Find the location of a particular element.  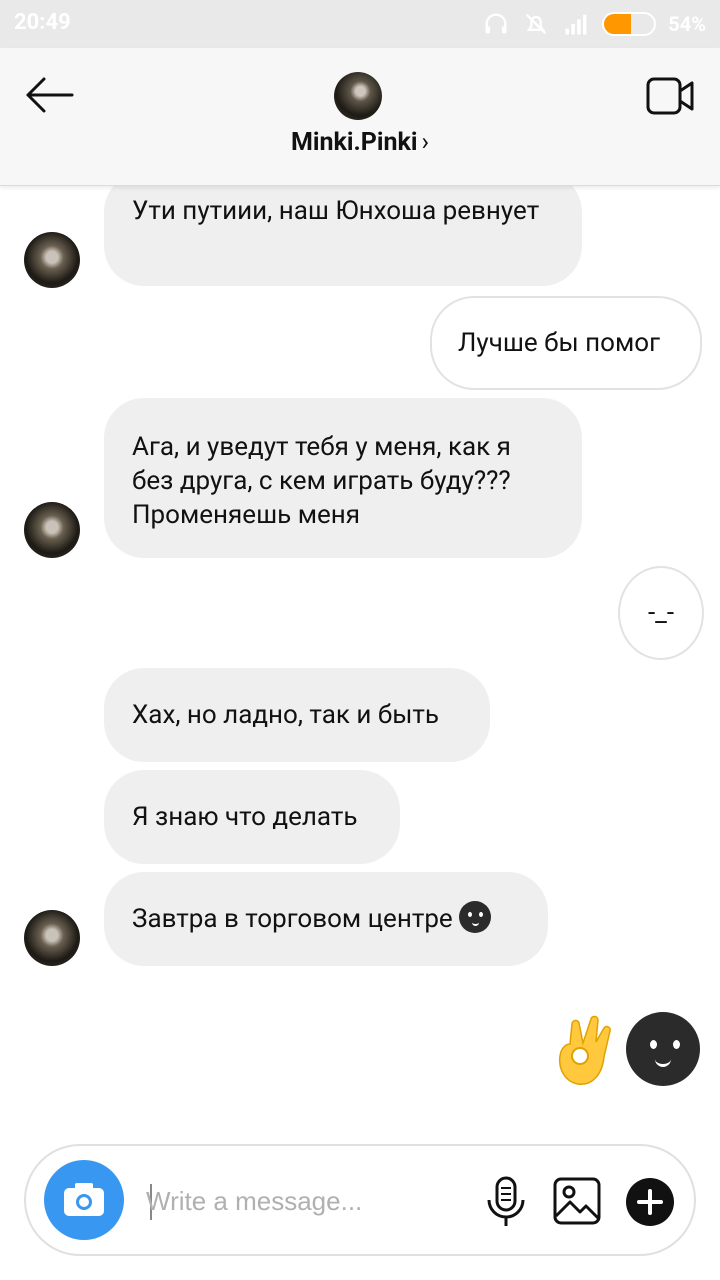

battery-fill is located at coordinates (618, 24).